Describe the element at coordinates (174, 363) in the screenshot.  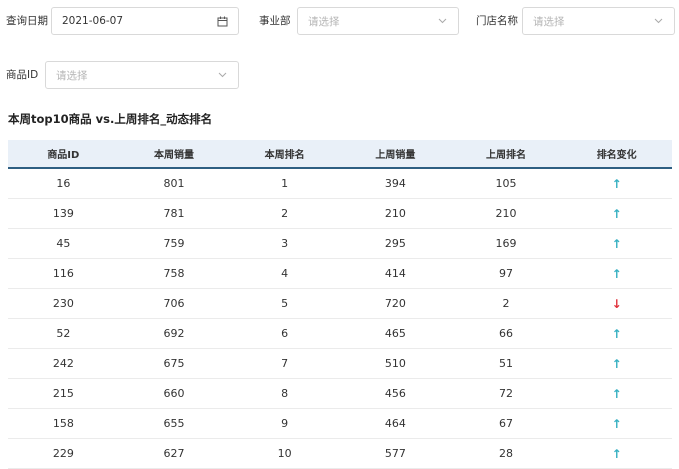
I see `cell-this-week-sales: 675` at that location.